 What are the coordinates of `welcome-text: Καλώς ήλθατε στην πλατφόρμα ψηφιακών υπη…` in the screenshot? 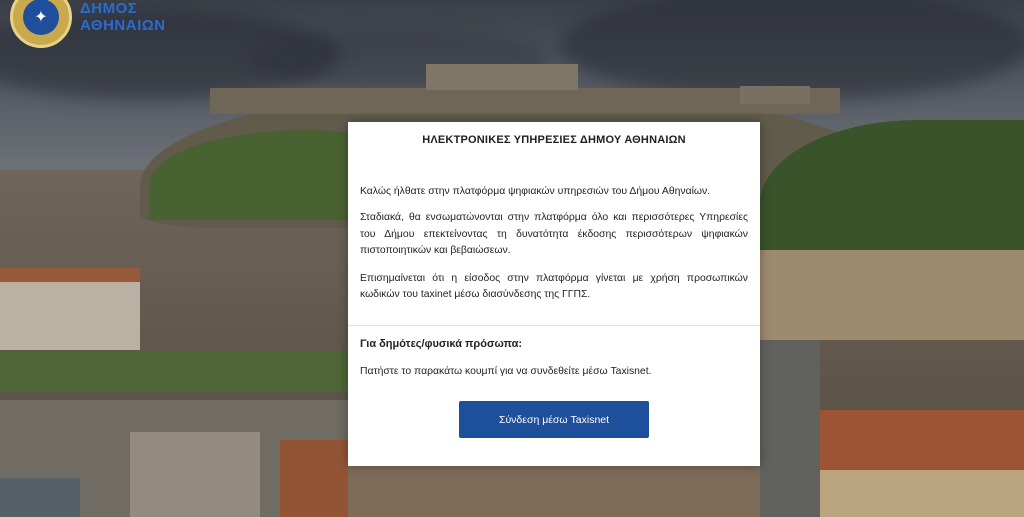 It's located at (535, 191).